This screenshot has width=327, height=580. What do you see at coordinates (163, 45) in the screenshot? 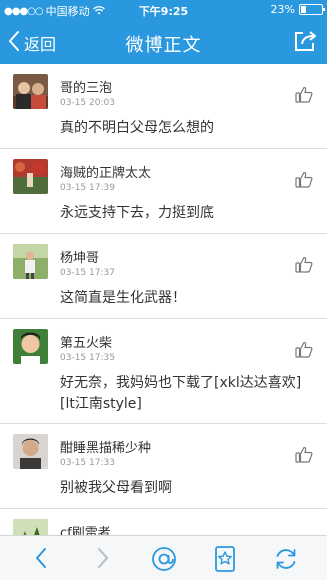
I see `page-title: 微博正文` at bounding box center [163, 45].